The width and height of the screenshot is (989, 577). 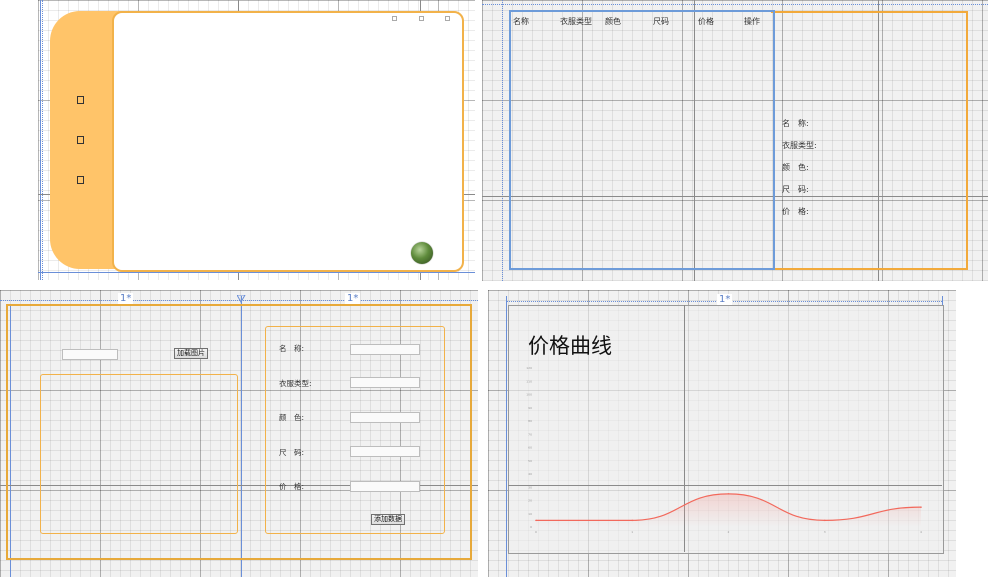 What do you see at coordinates (735, 4) in the screenshot?
I see `top-guide` at bounding box center [735, 4].